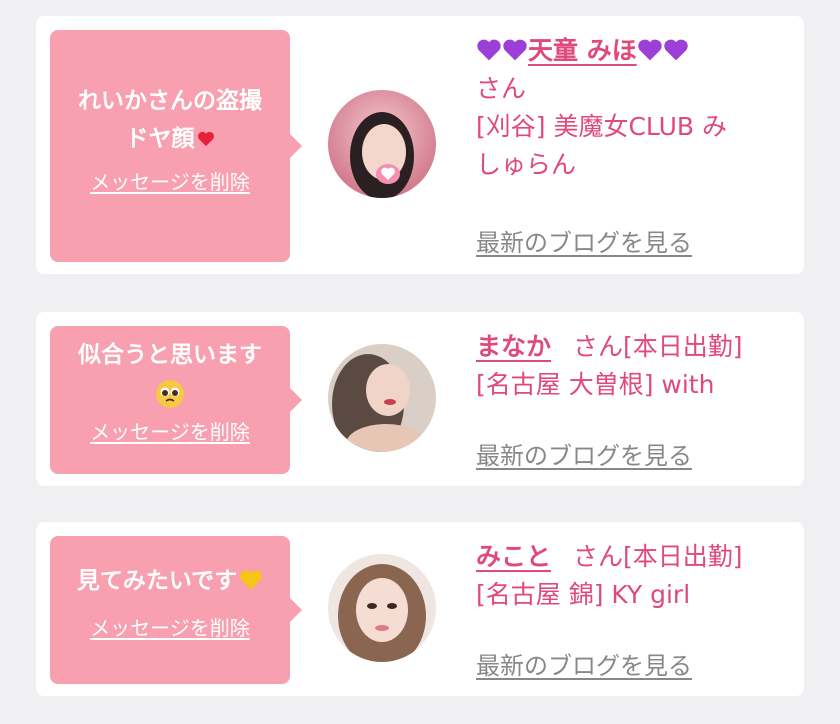 The height and width of the screenshot is (724, 840). What do you see at coordinates (513, 556) in the screenshot?
I see `cast-name-link: みこと` at bounding box center [513, 556].